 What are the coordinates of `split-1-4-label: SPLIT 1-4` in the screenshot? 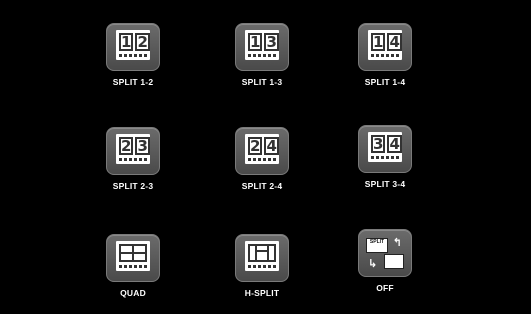 It's located at (385, 82).